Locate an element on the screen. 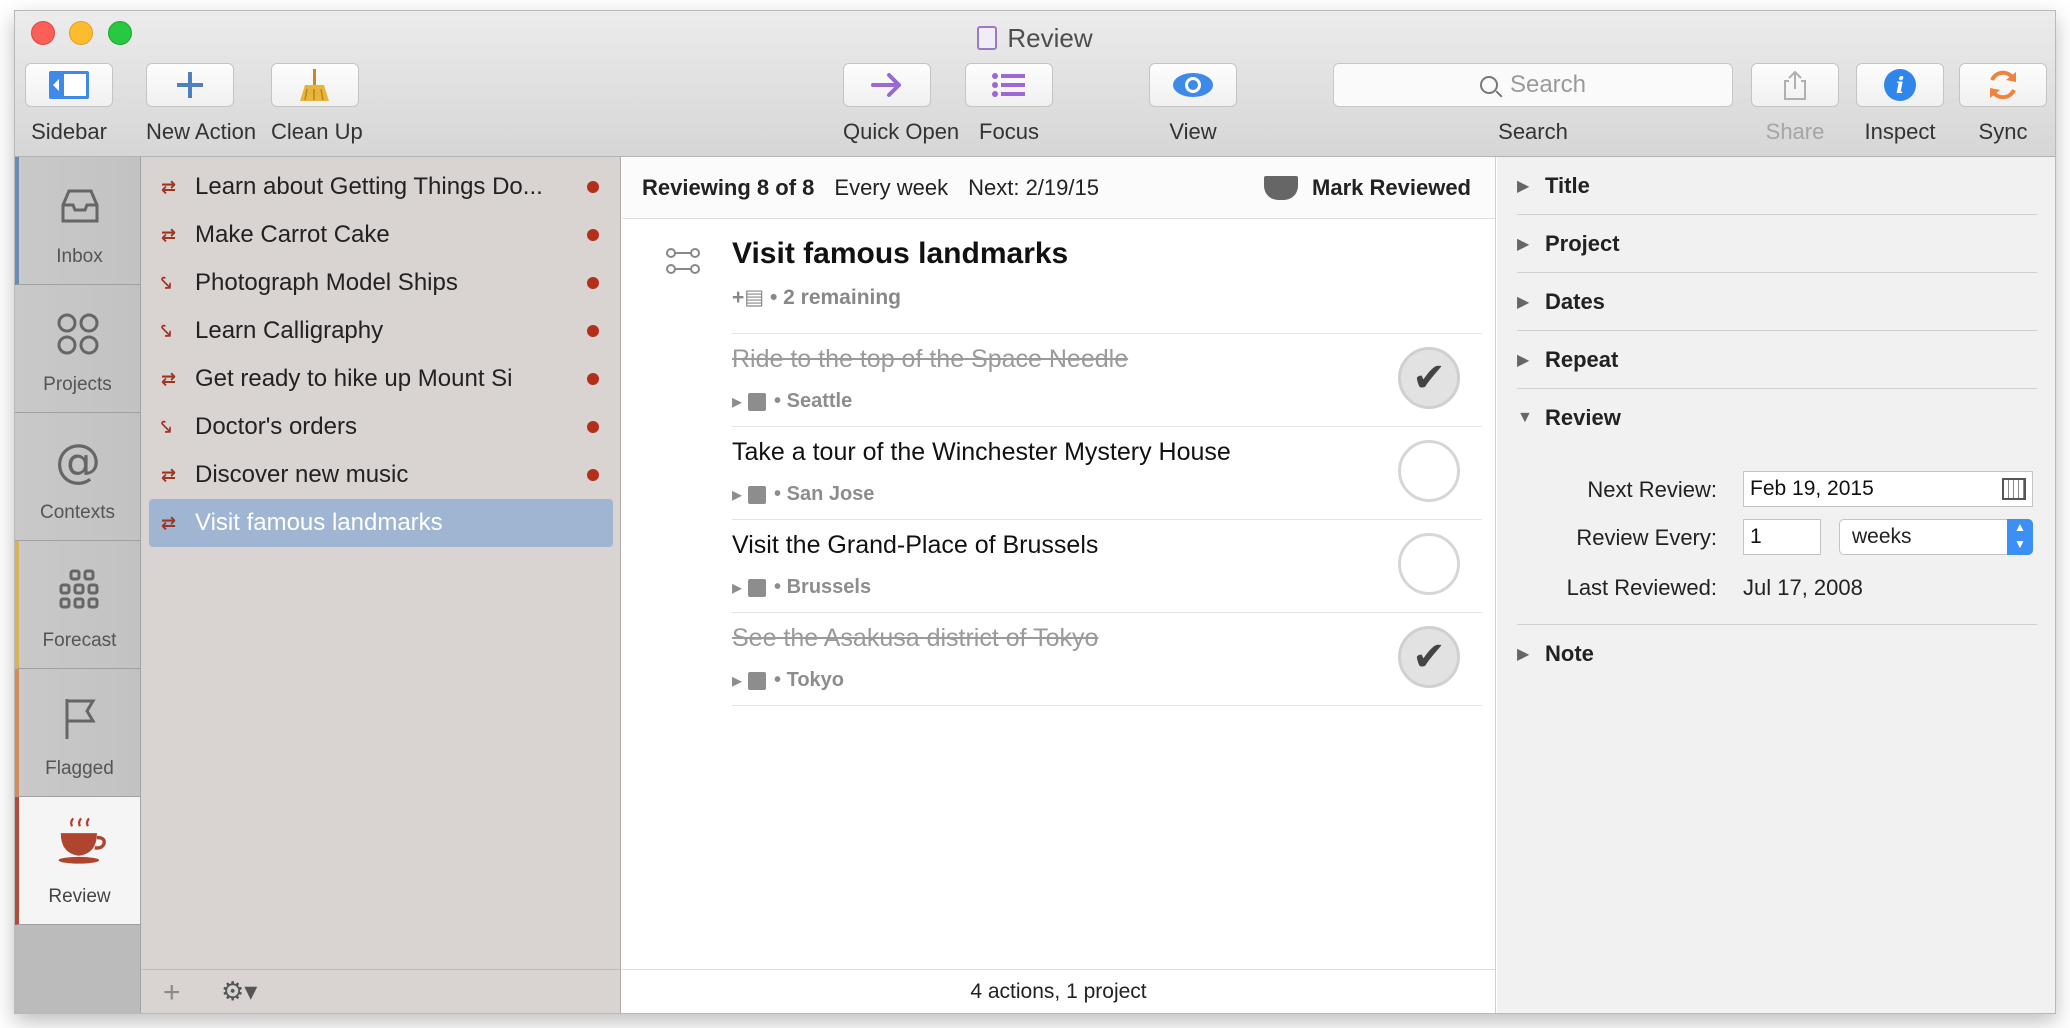 The width and height of the screenshot is (2070, 1028). inspect-label: Inspect is located at coordinates (1900, 131).